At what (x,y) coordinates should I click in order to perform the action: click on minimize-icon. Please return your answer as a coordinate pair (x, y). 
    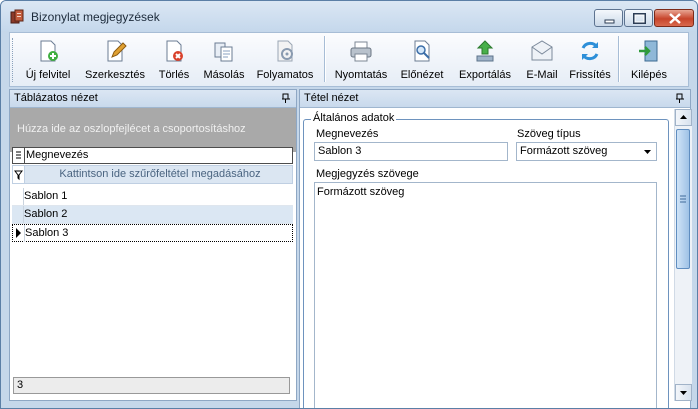
    Looking at the image, I should click on (609, 21).